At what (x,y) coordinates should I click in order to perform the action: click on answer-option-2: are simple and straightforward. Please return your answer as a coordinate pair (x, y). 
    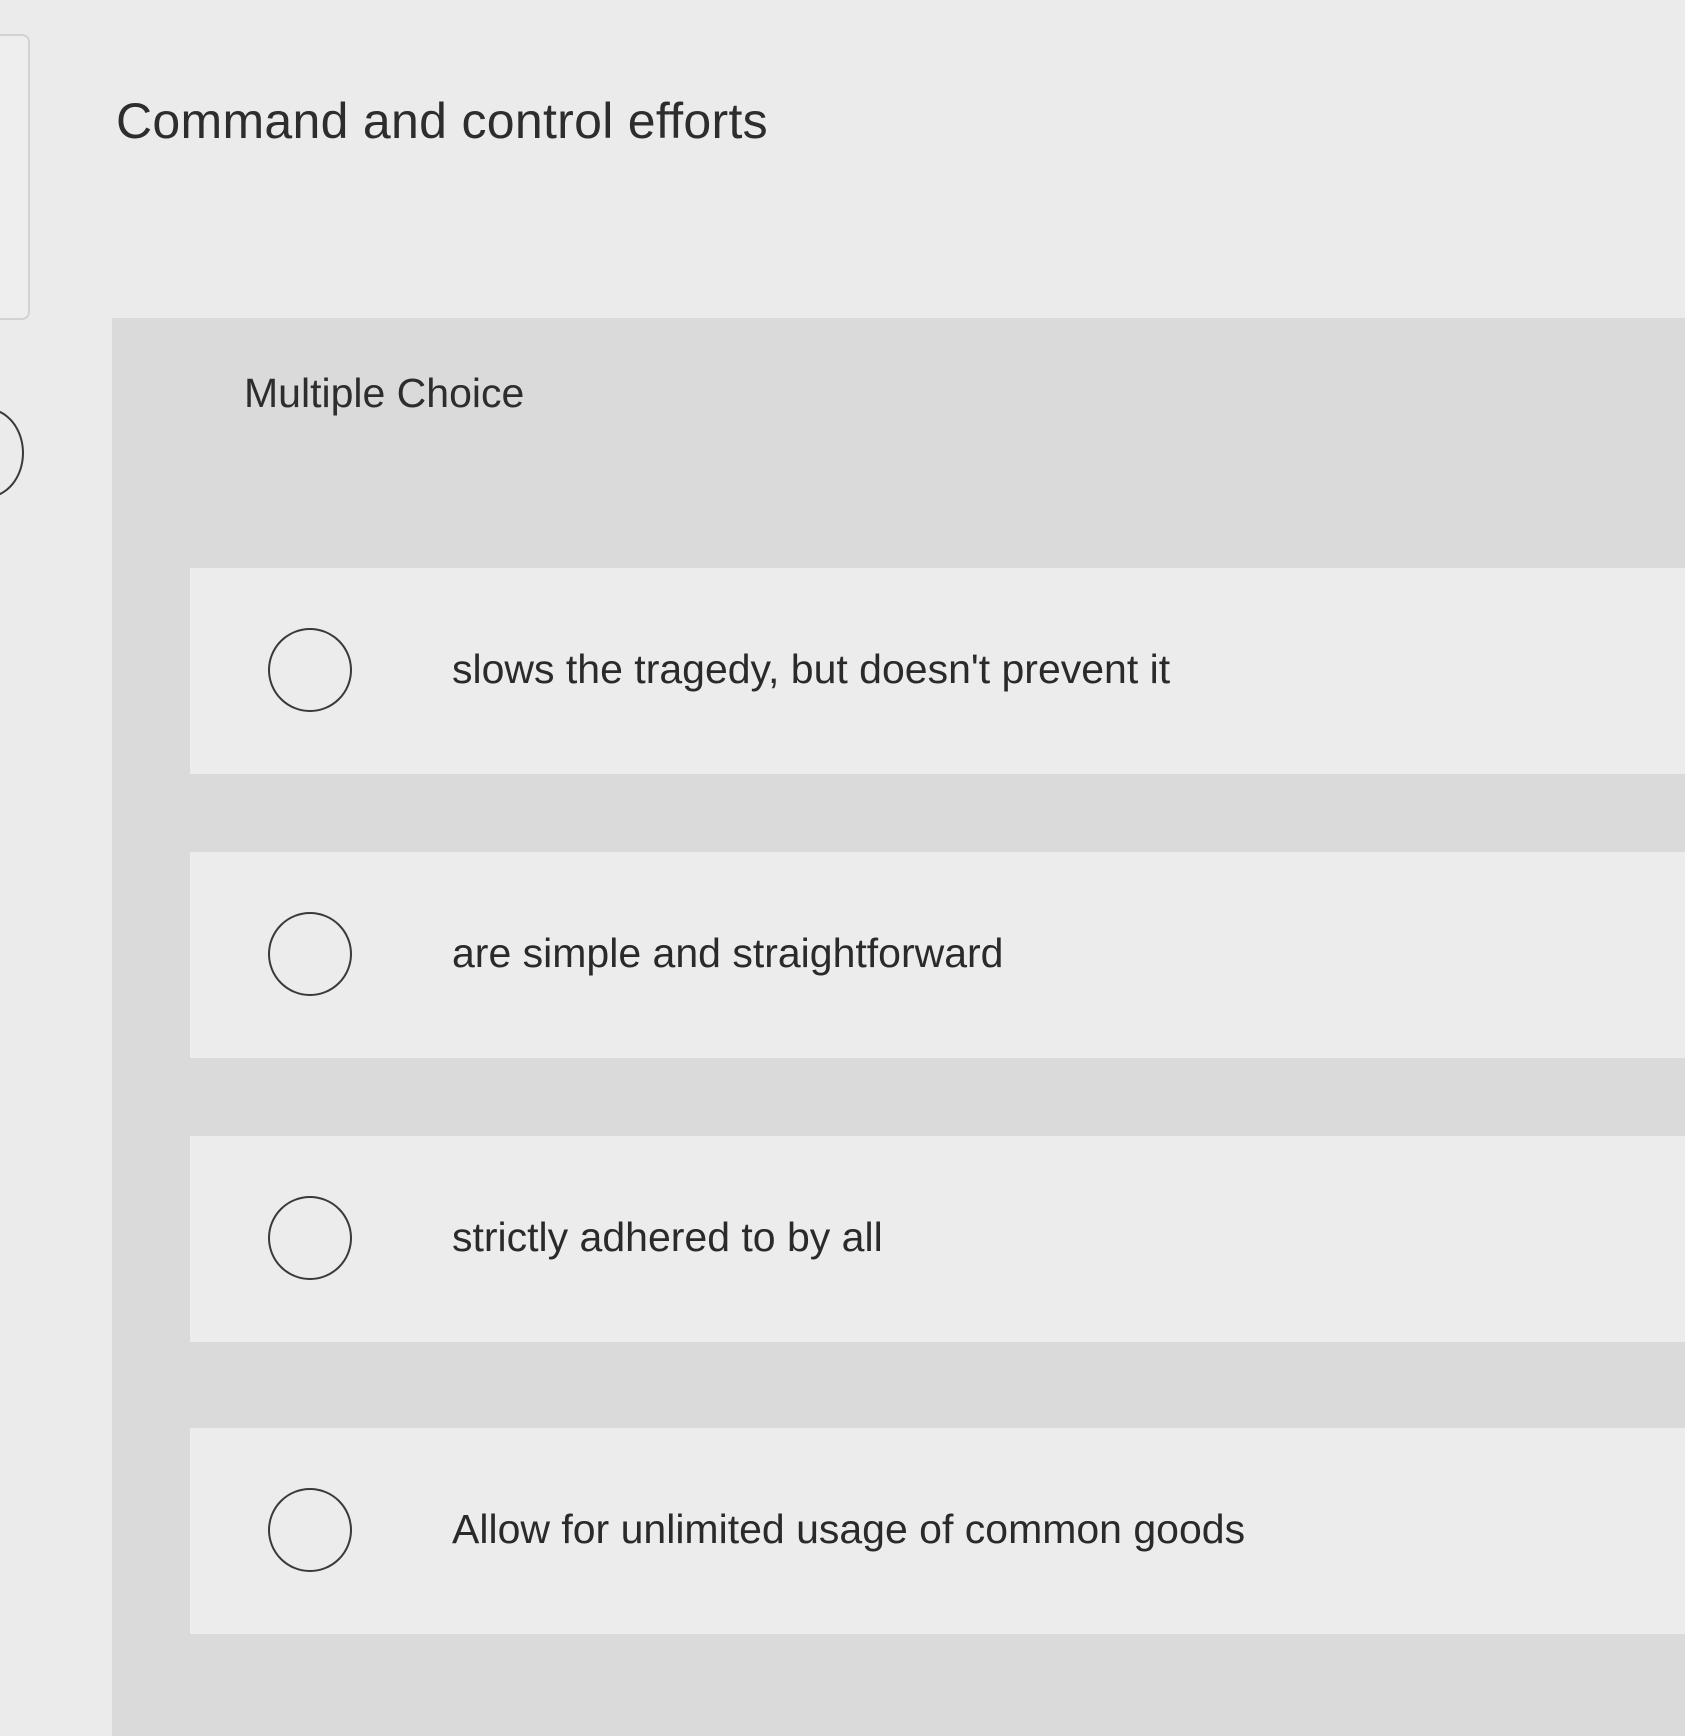
    Looking at the image, I should click on (937, 955).